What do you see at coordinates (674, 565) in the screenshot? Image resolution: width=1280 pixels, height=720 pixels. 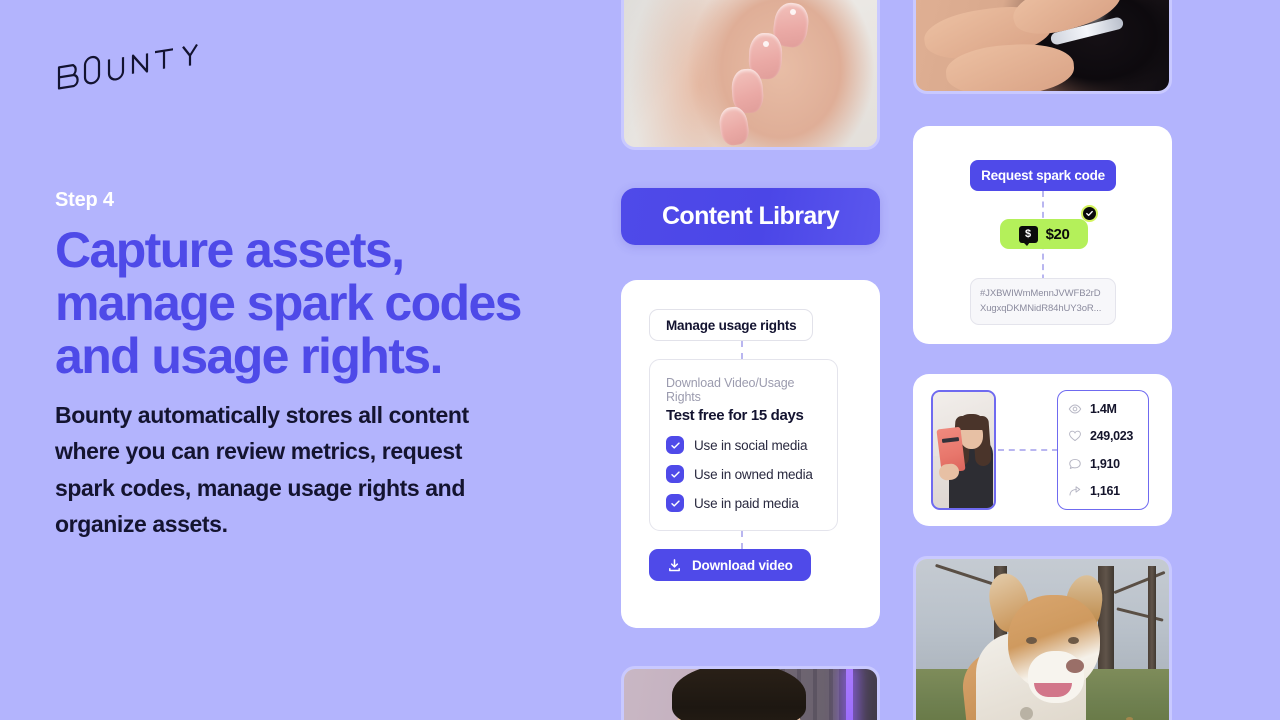 I see `download-icon` at bounding box center [674, 565].